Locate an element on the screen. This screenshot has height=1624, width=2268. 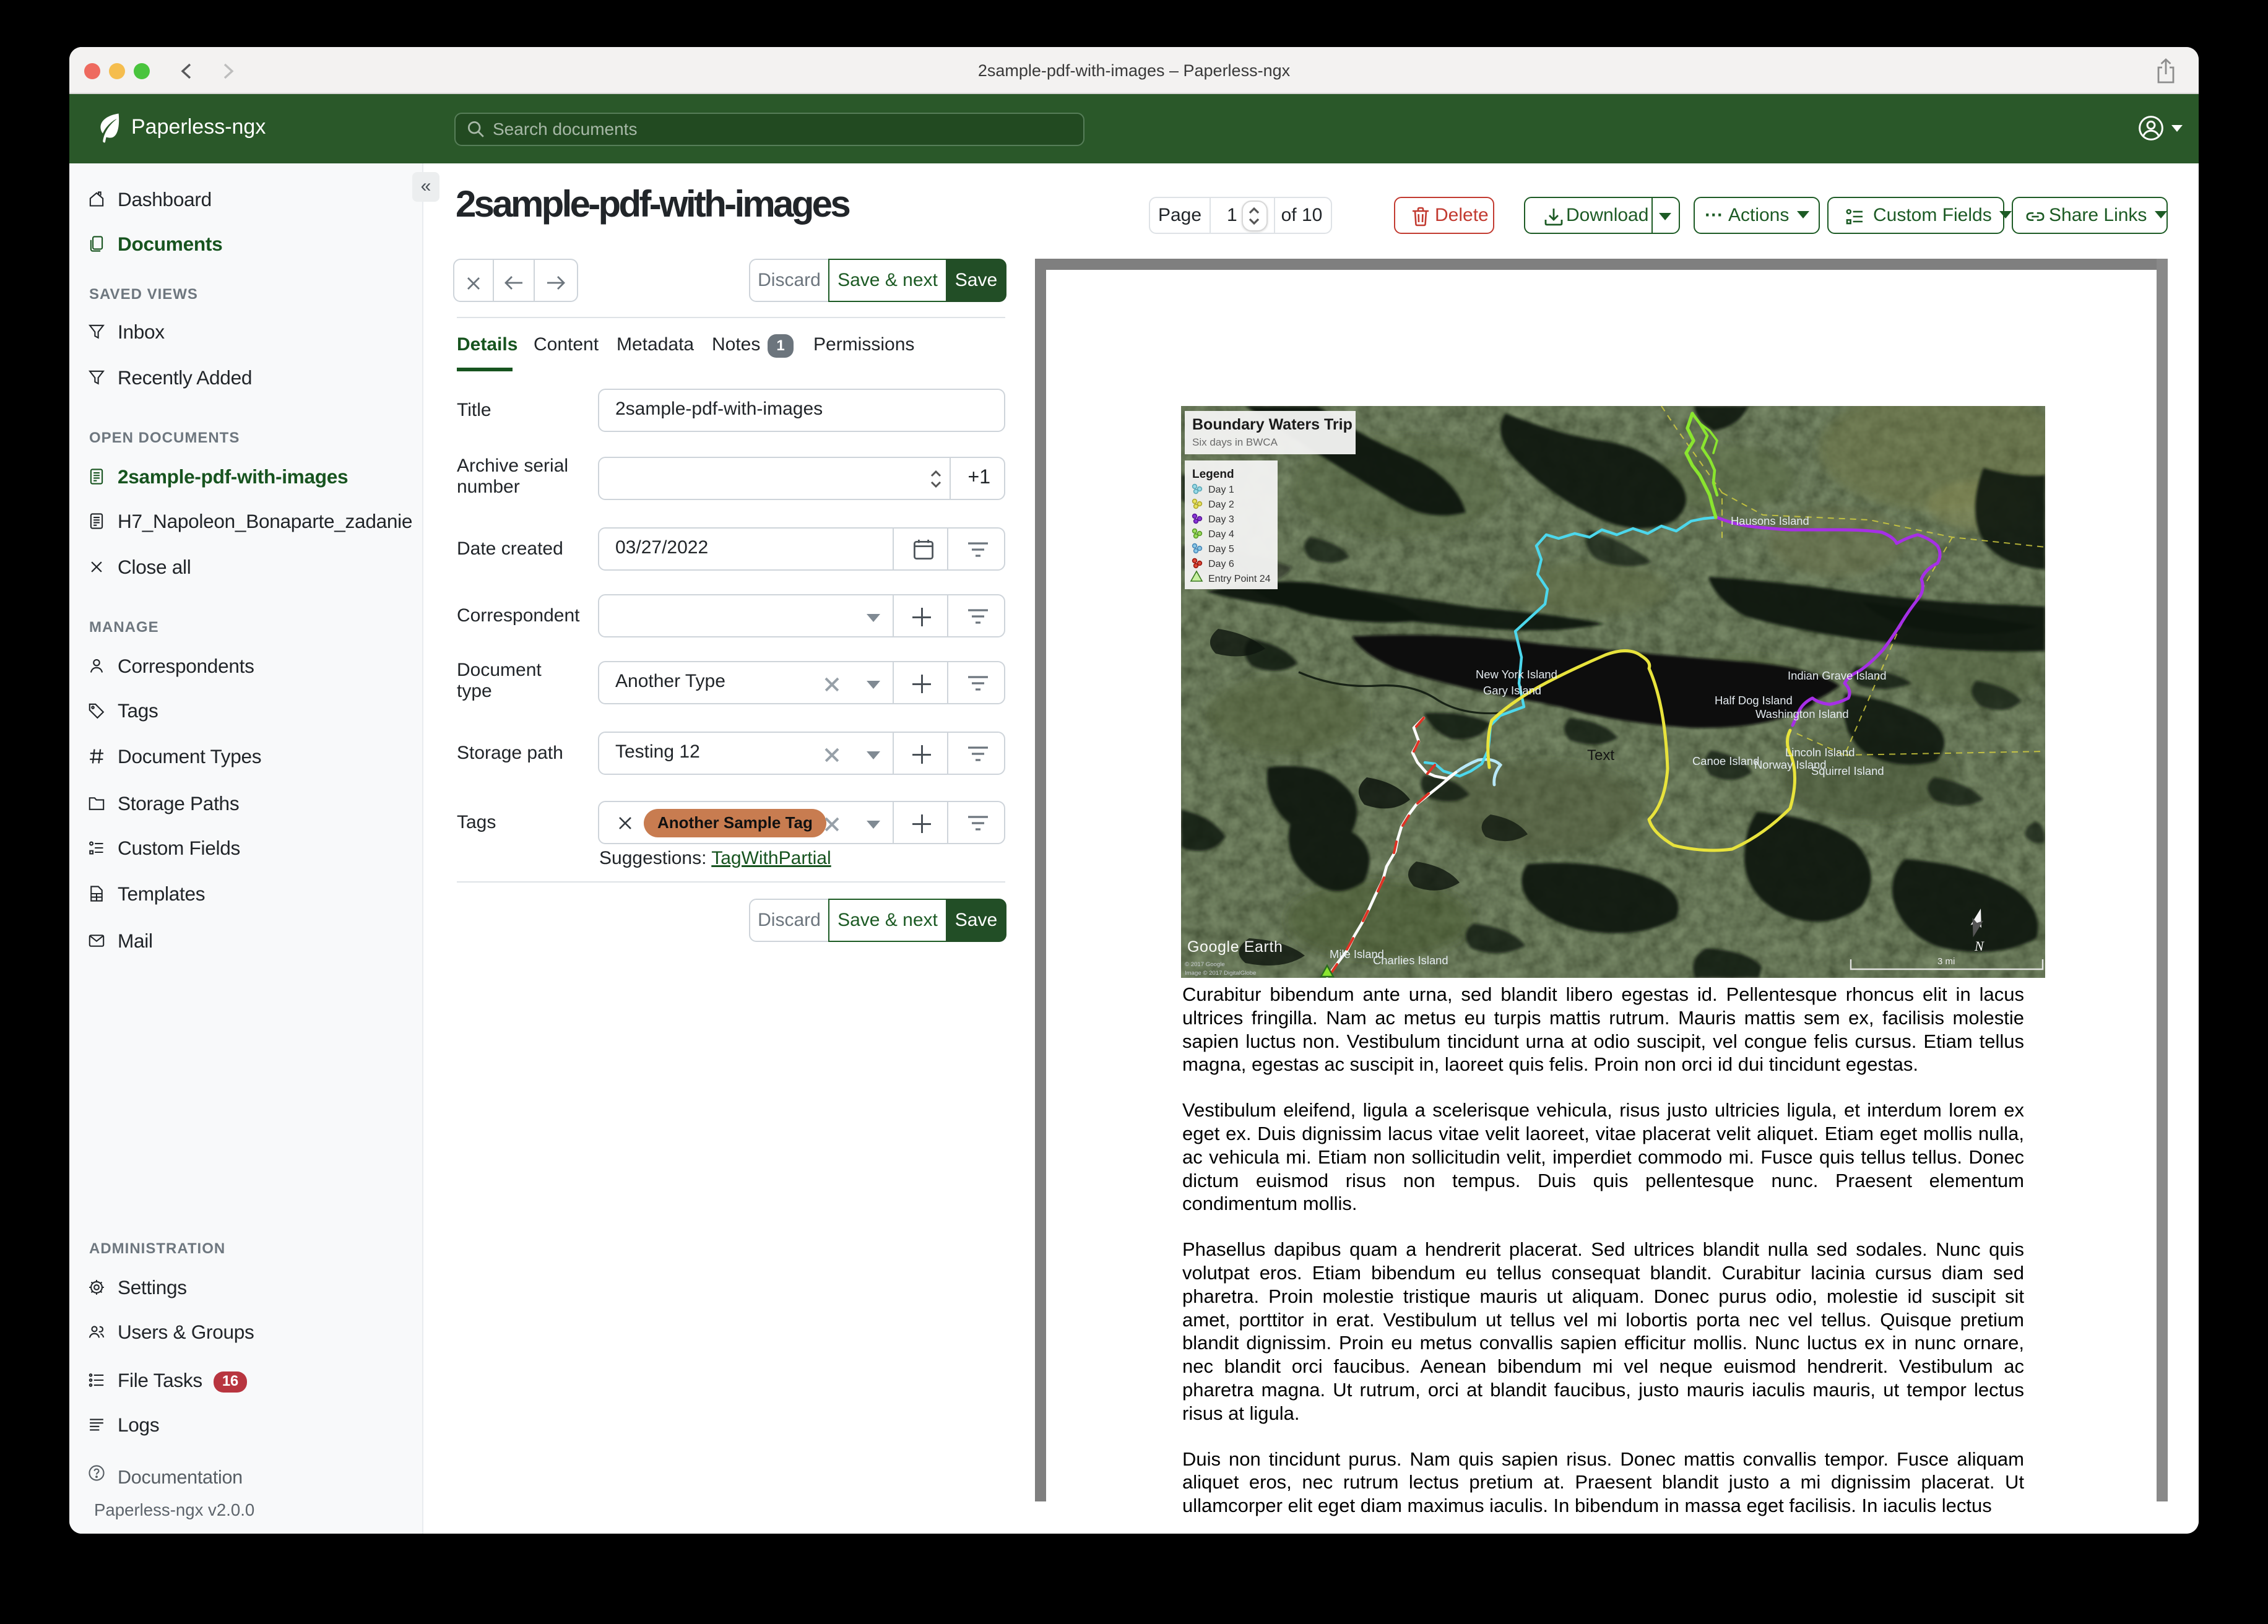
svg-text: N is located at coordinates (1979, 946).